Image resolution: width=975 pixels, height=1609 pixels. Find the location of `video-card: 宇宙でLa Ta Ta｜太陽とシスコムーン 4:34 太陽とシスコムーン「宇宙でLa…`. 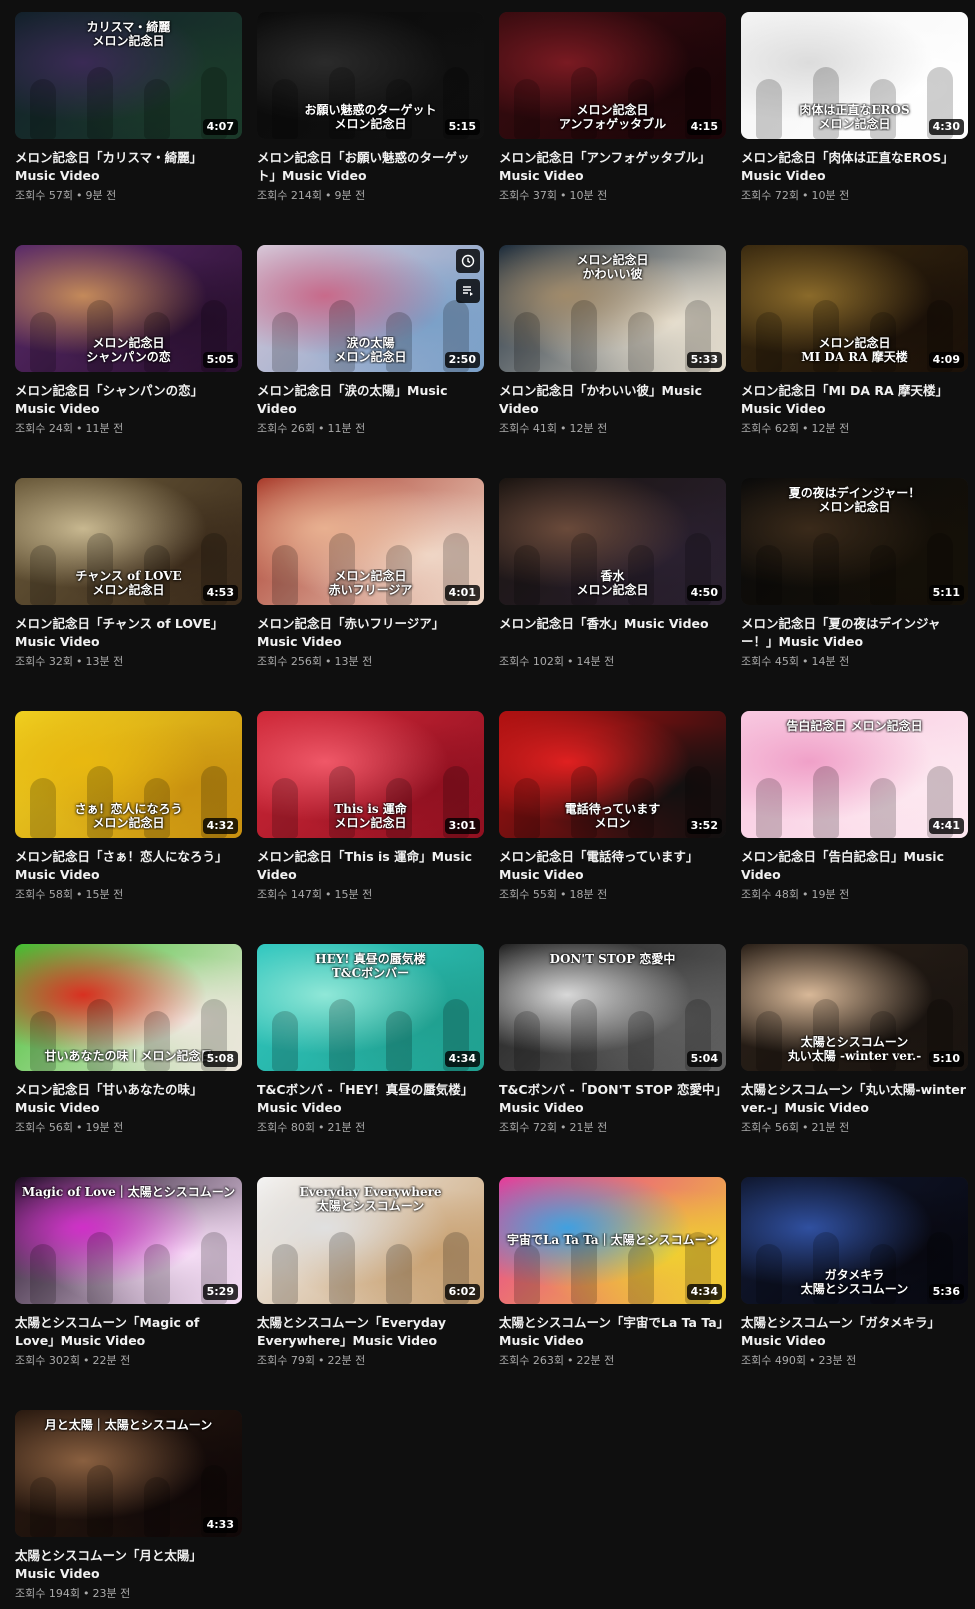

video-card: 宇宙でLa Ta Ta｜太陽とシスコムーン 4:34 太陽とシスコムーン「宇宙でLa… is located at coordinates (612, 1273).